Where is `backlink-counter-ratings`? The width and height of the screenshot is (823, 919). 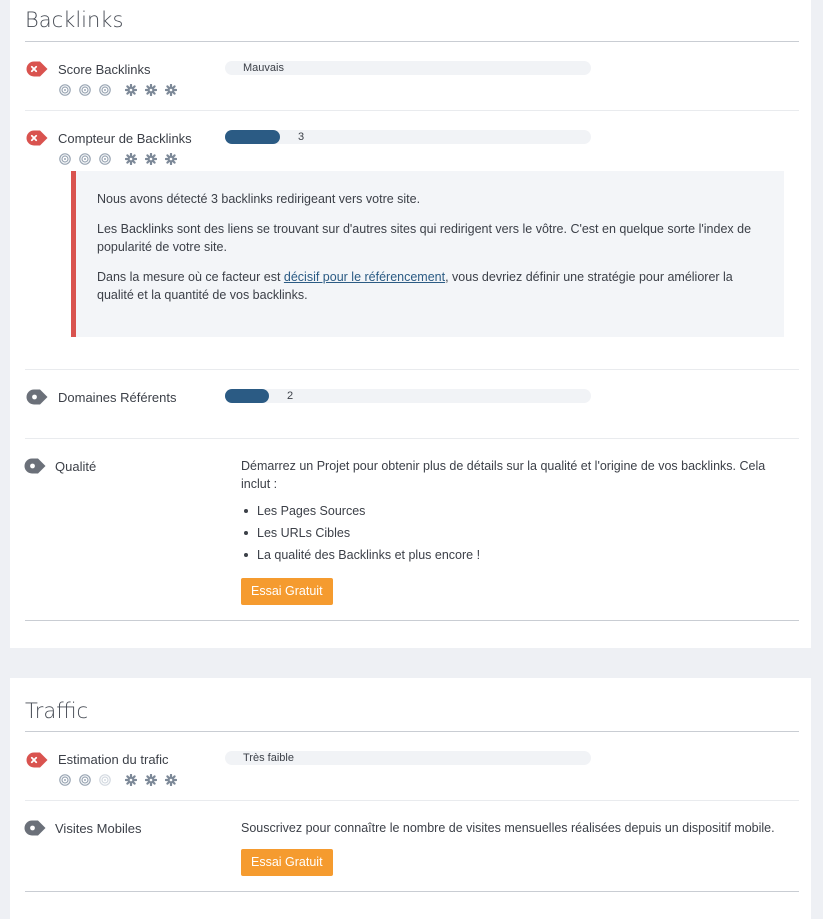 backlink-counter-ratings is located at coordinates (122, 159).